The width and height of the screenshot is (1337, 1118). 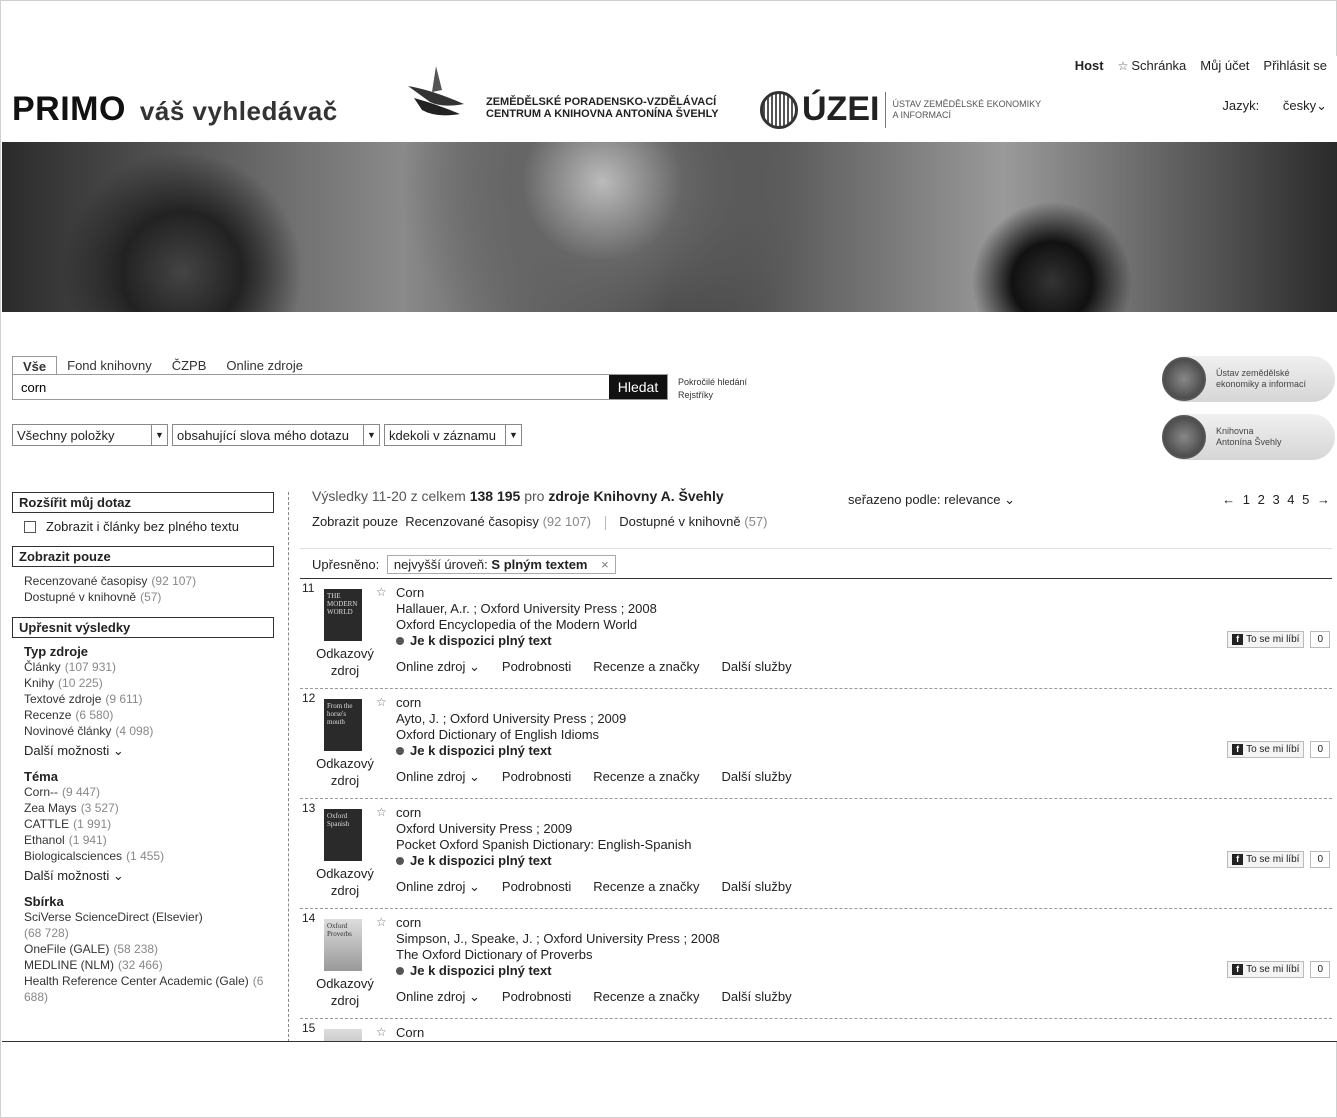 I want to click on indexes-link: Rejstříky, so click(x=712, y=395).